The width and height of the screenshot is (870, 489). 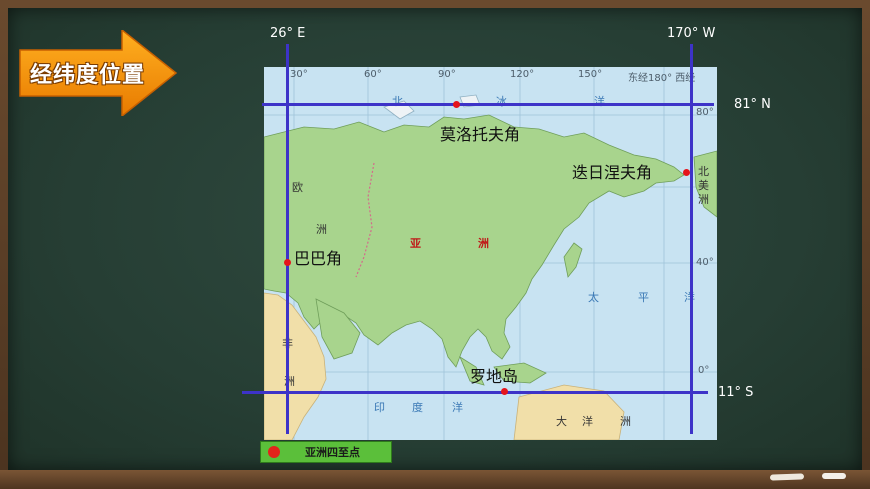 I want to click on chalk-ledge, so click(x=435, y=479).